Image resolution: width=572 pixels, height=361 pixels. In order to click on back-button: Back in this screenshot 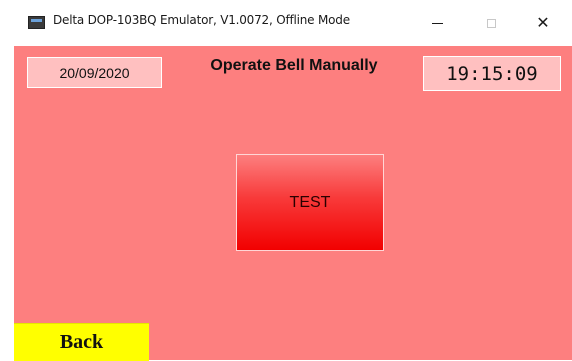, I will do `click(81, 342)`.